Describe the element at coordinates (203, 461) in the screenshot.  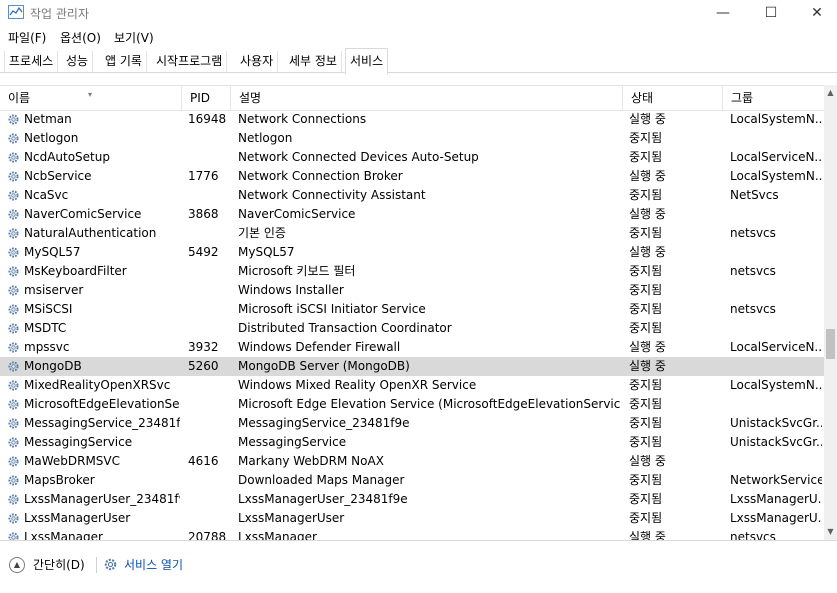
I see `service-pid: 4616` at that location.